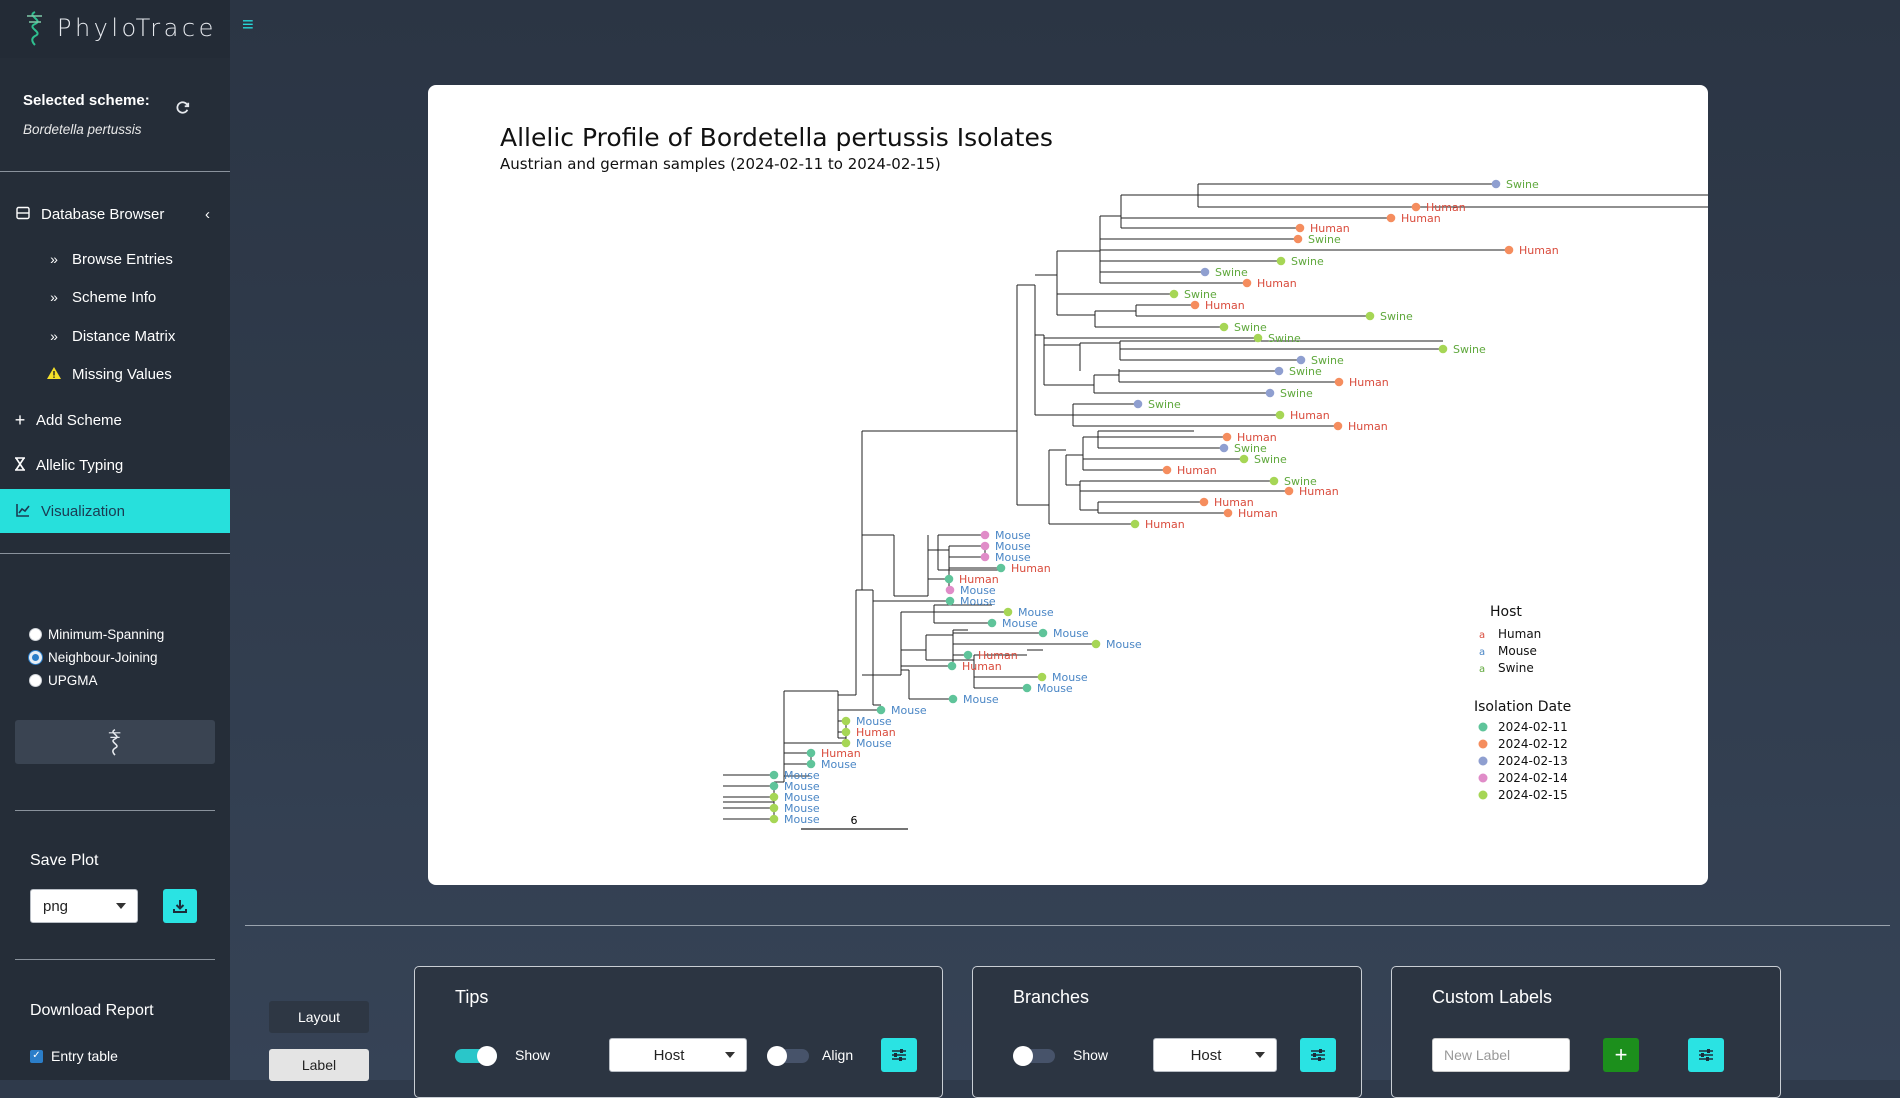 This screenshot has height=1098, width=1900. I want to click on refresh-scheme-button, so click(183, 110).